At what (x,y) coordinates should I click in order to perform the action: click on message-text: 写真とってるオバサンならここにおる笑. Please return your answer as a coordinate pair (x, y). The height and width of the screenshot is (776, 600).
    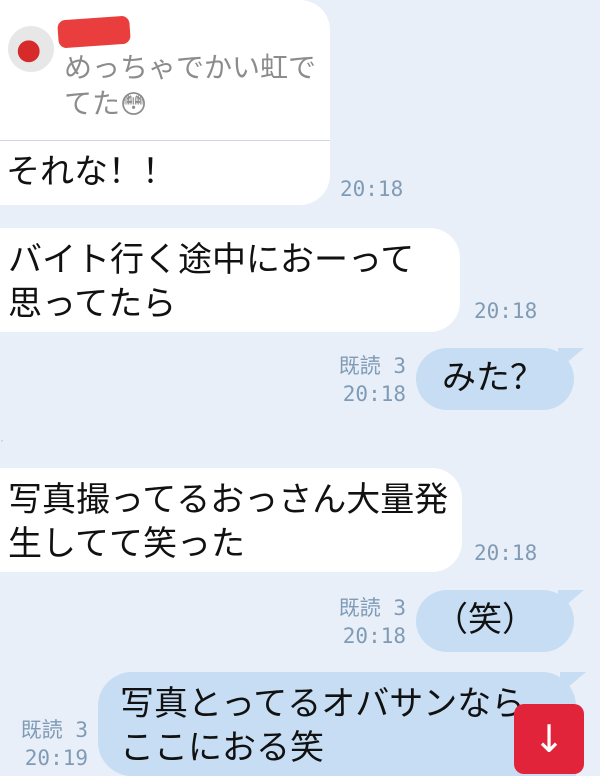
    Looking at the image, I should click on (323, 726).